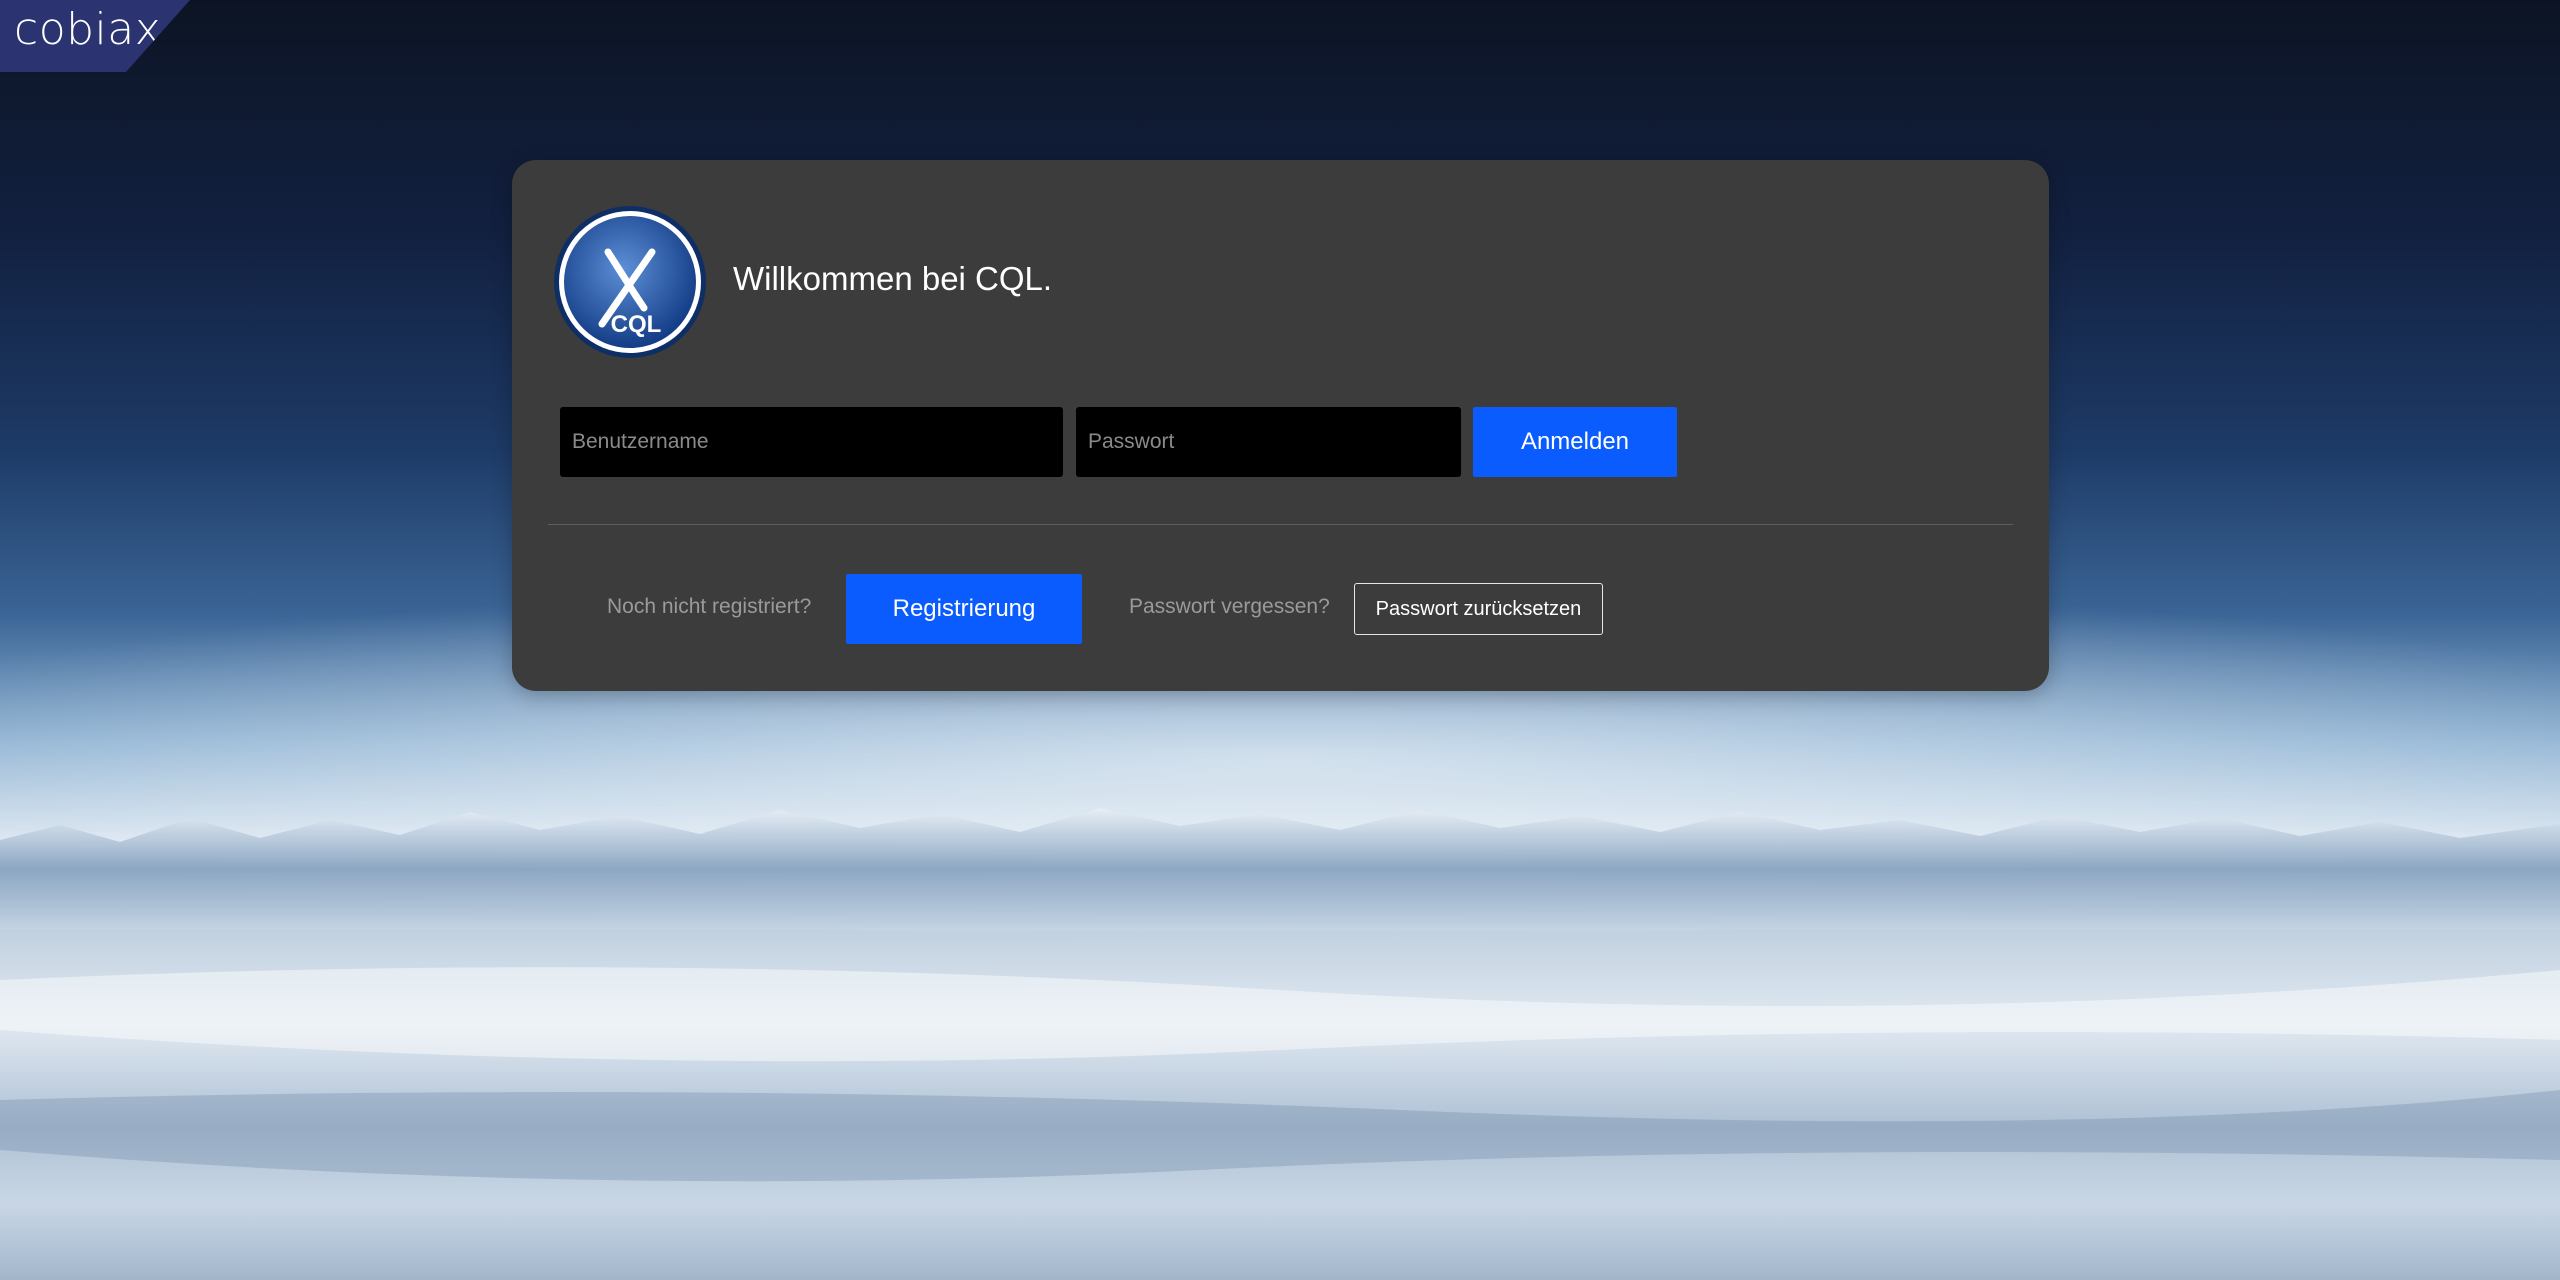  I want to click on cql-logo-text: CQL, so click(636, 324).